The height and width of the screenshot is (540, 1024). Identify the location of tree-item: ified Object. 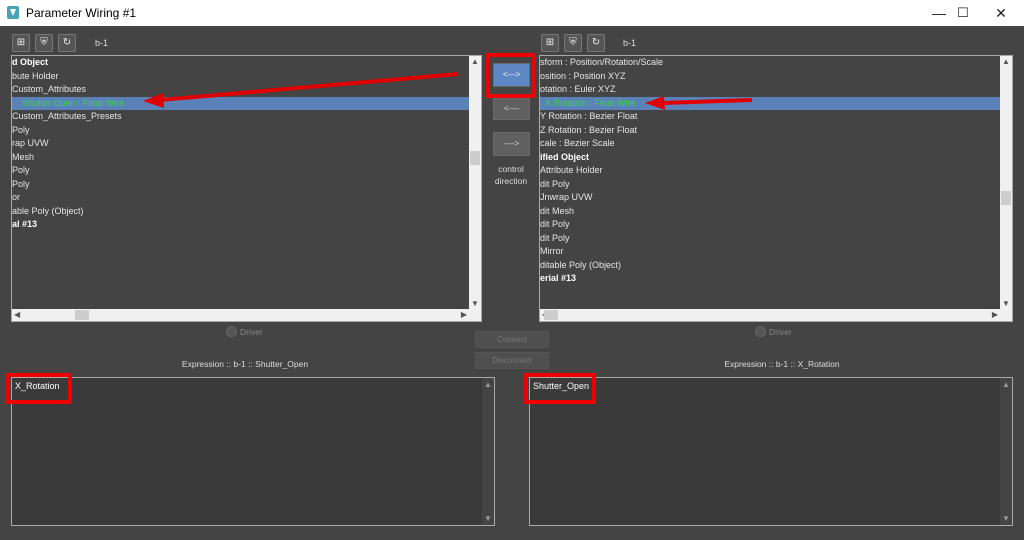
(770, 158).